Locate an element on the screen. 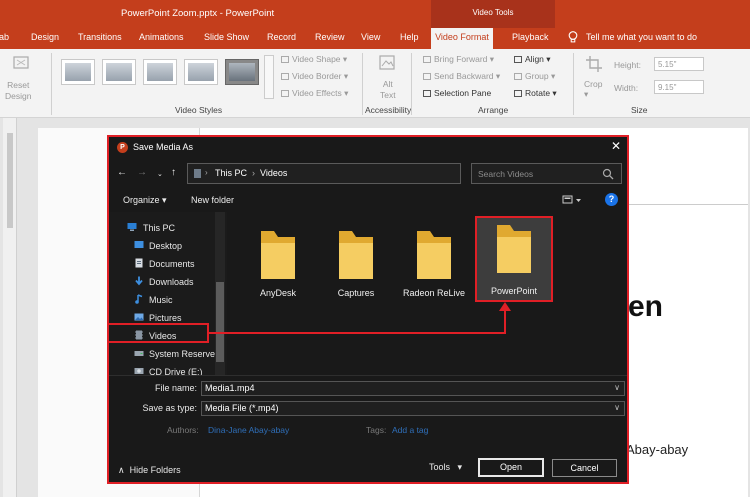 The width and height of the screenshot is (750, 497). group-icon is located at coordinates (518, 77).